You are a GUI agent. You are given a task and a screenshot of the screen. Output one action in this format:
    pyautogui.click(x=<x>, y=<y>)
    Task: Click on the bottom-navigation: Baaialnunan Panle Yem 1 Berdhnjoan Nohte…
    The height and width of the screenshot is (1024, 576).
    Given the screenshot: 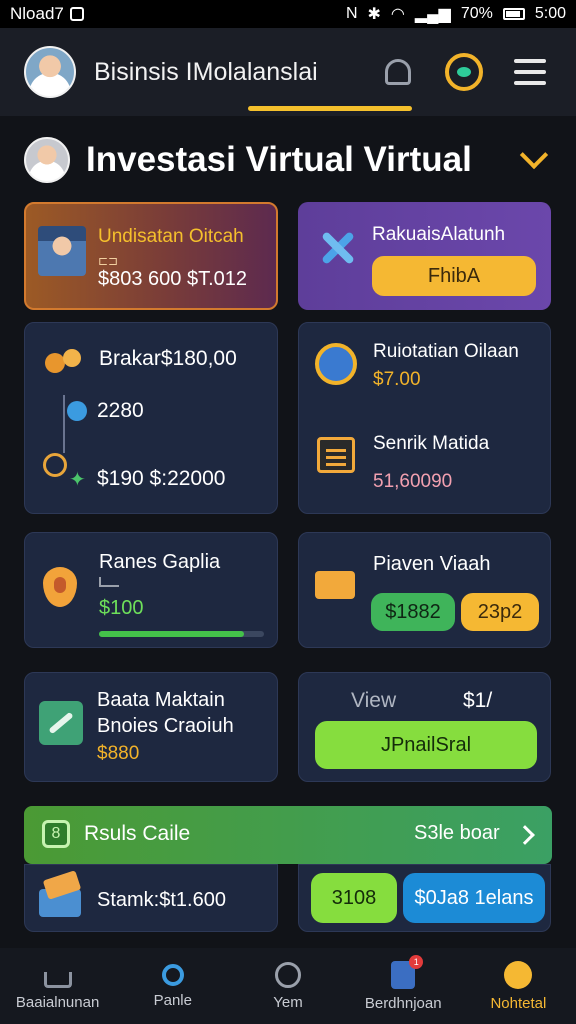 What is the action you would take?
    pyautogui.click(x=288, y=986)
    